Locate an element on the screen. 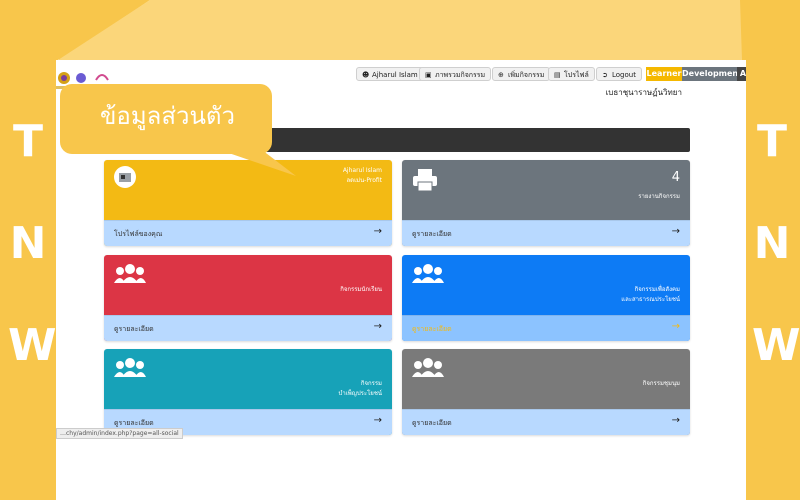 This screenshot has height=500, width=800. card-top: กิจกรรมเพื่อสังคม และสาธารณประโยชน์ is located at coordinates (546, 284).